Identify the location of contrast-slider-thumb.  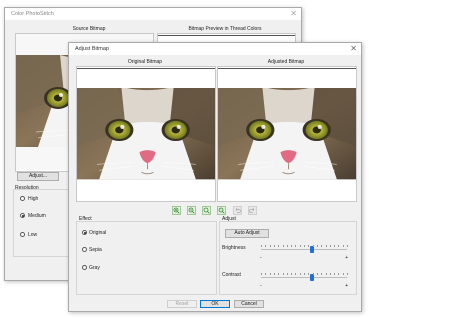
(311, 277).